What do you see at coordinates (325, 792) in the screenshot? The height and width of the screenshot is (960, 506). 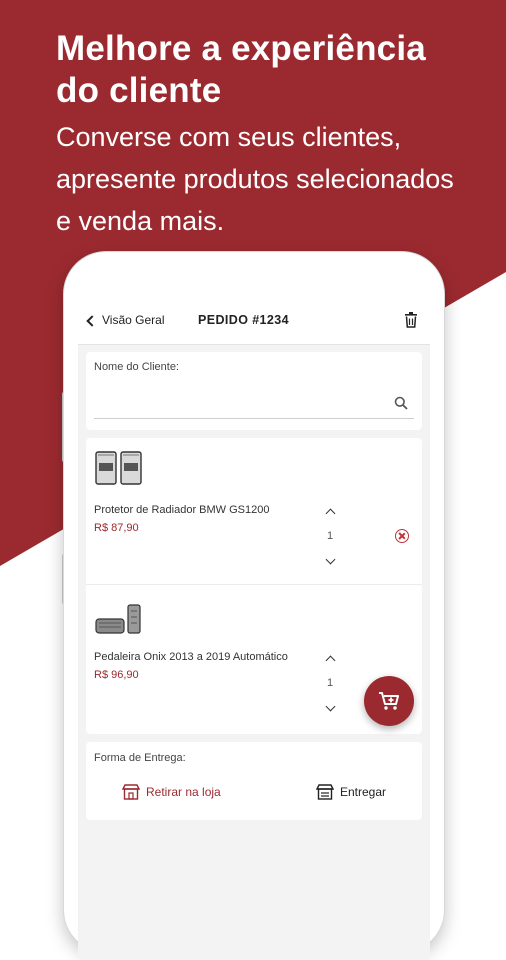 I see `delivery-icon` at bounding box center [325, 792].